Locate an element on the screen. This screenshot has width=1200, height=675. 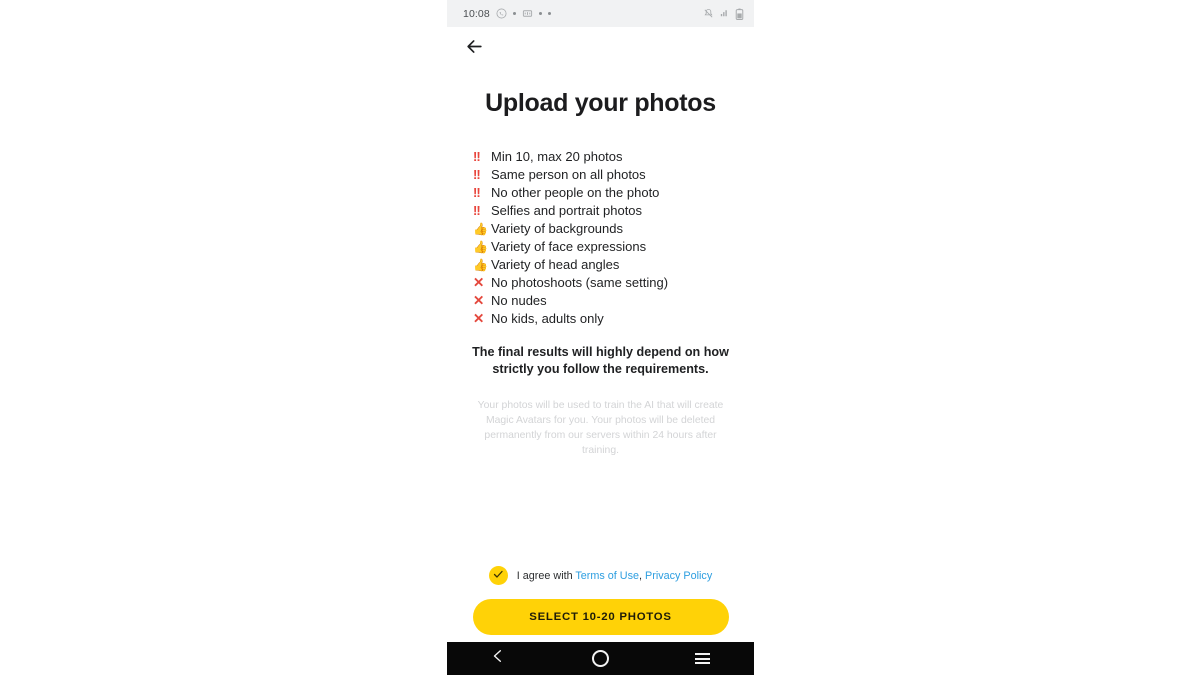
list-item-label: Selfies and portrait photos is located at coordinates (567, 210).